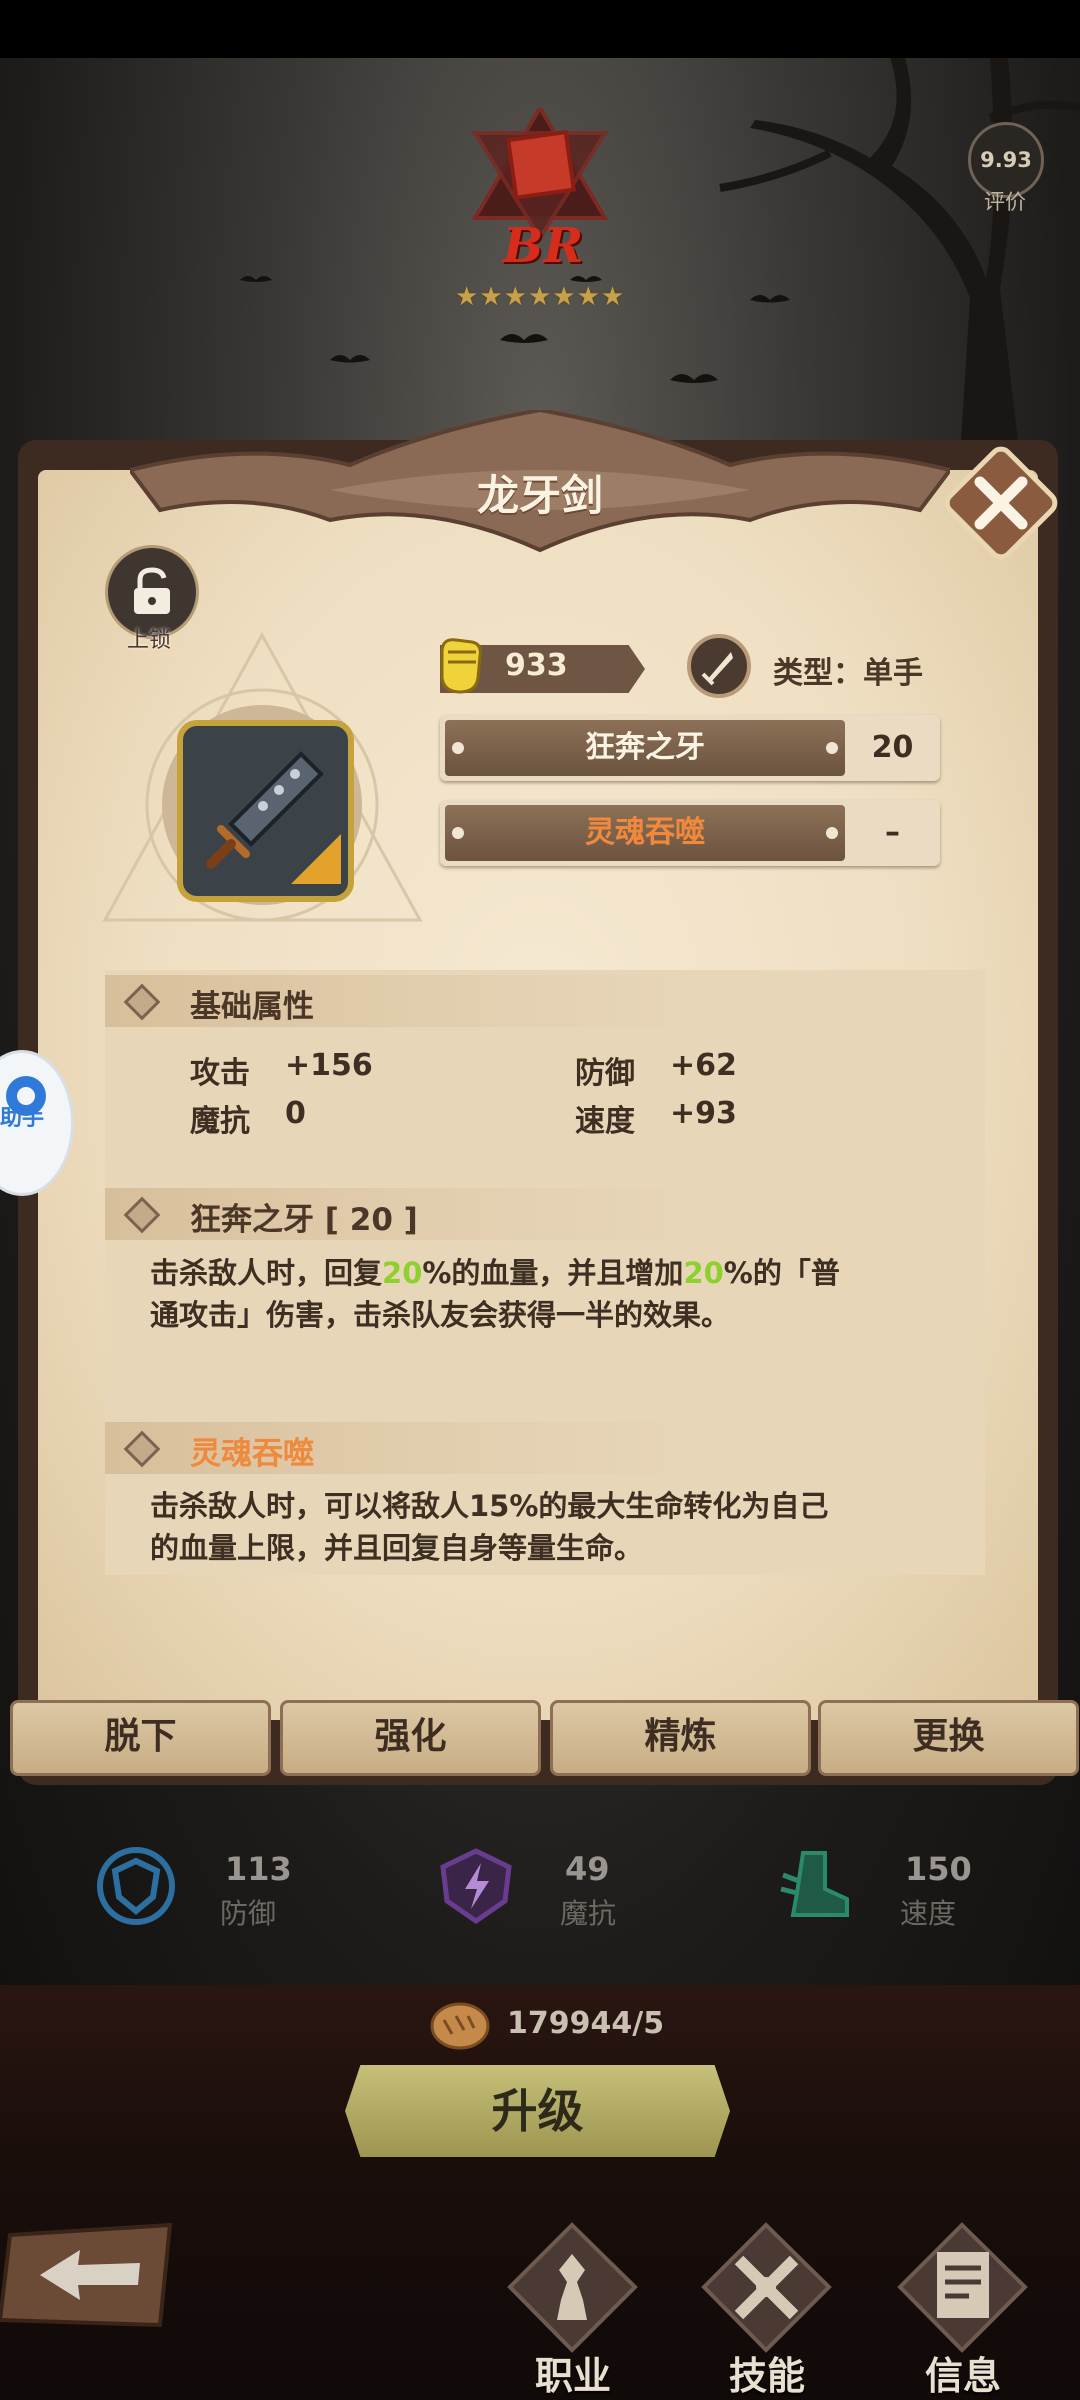 The height and width of the screenshot is (2400, 1080). Describe the element at coordinates (645, 832) in the screenshot. I see `skill-name: 灵魂吞噬` at that location.